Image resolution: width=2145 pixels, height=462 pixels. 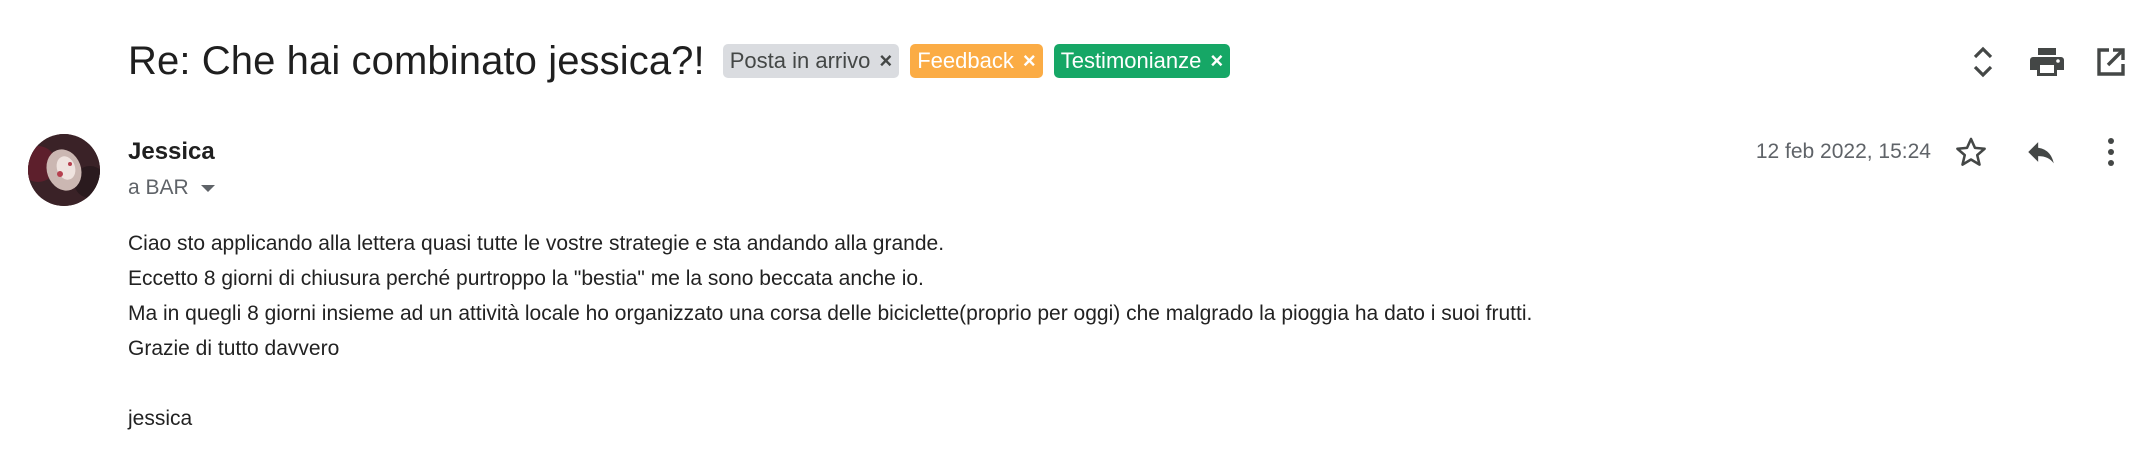 I want to click on reply-button, so click(x=2041, y=152).